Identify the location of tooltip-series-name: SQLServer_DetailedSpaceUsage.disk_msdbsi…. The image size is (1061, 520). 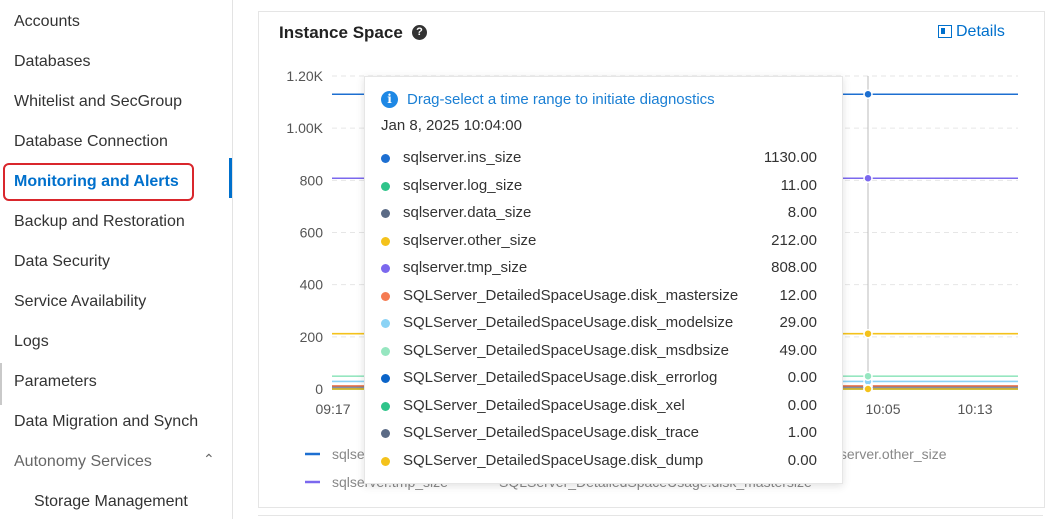
(566, 350).